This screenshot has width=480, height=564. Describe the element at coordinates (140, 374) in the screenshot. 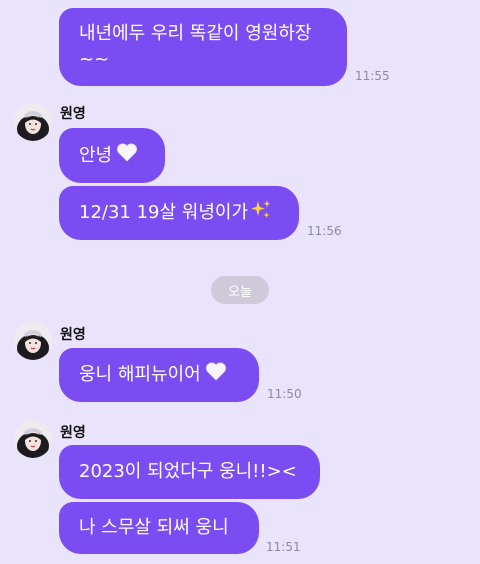

I see `message-text: 웅니 해피뉴이어` at that location.